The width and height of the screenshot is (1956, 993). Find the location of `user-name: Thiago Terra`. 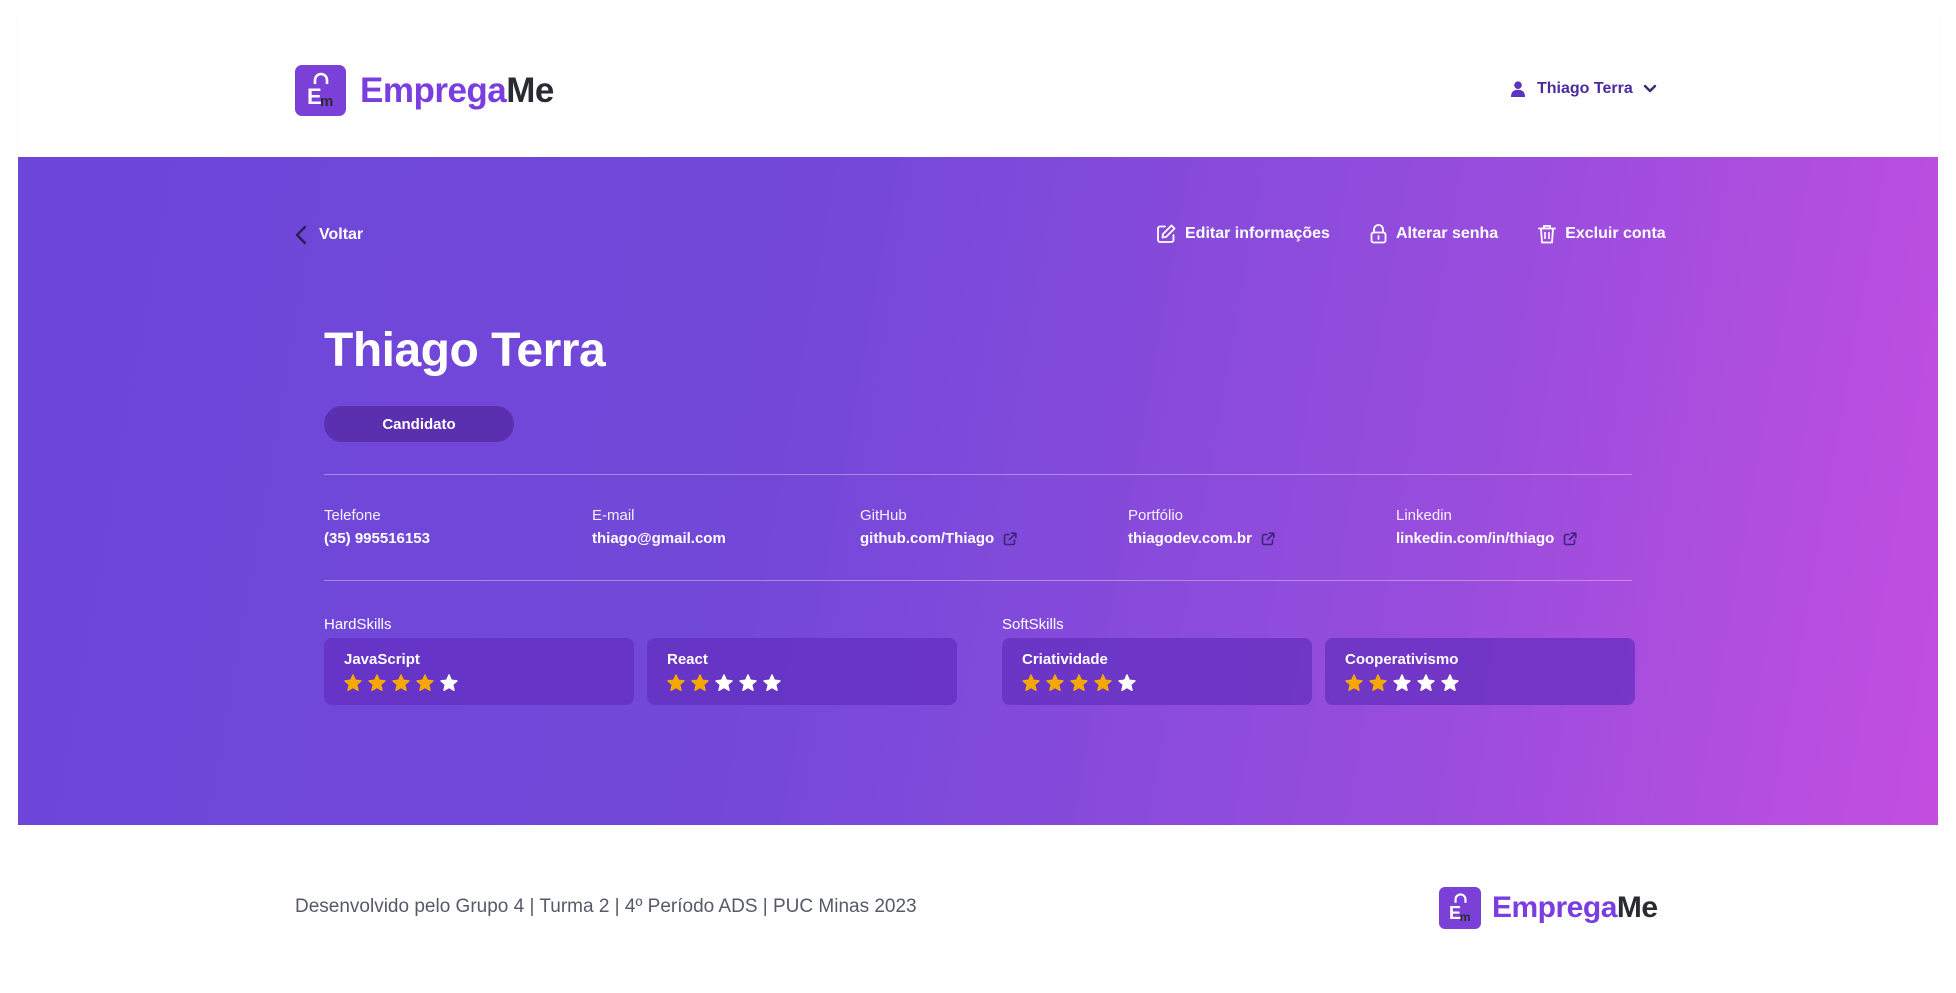

user-name: Thiago Terra is located at coordinates (1585, 88).